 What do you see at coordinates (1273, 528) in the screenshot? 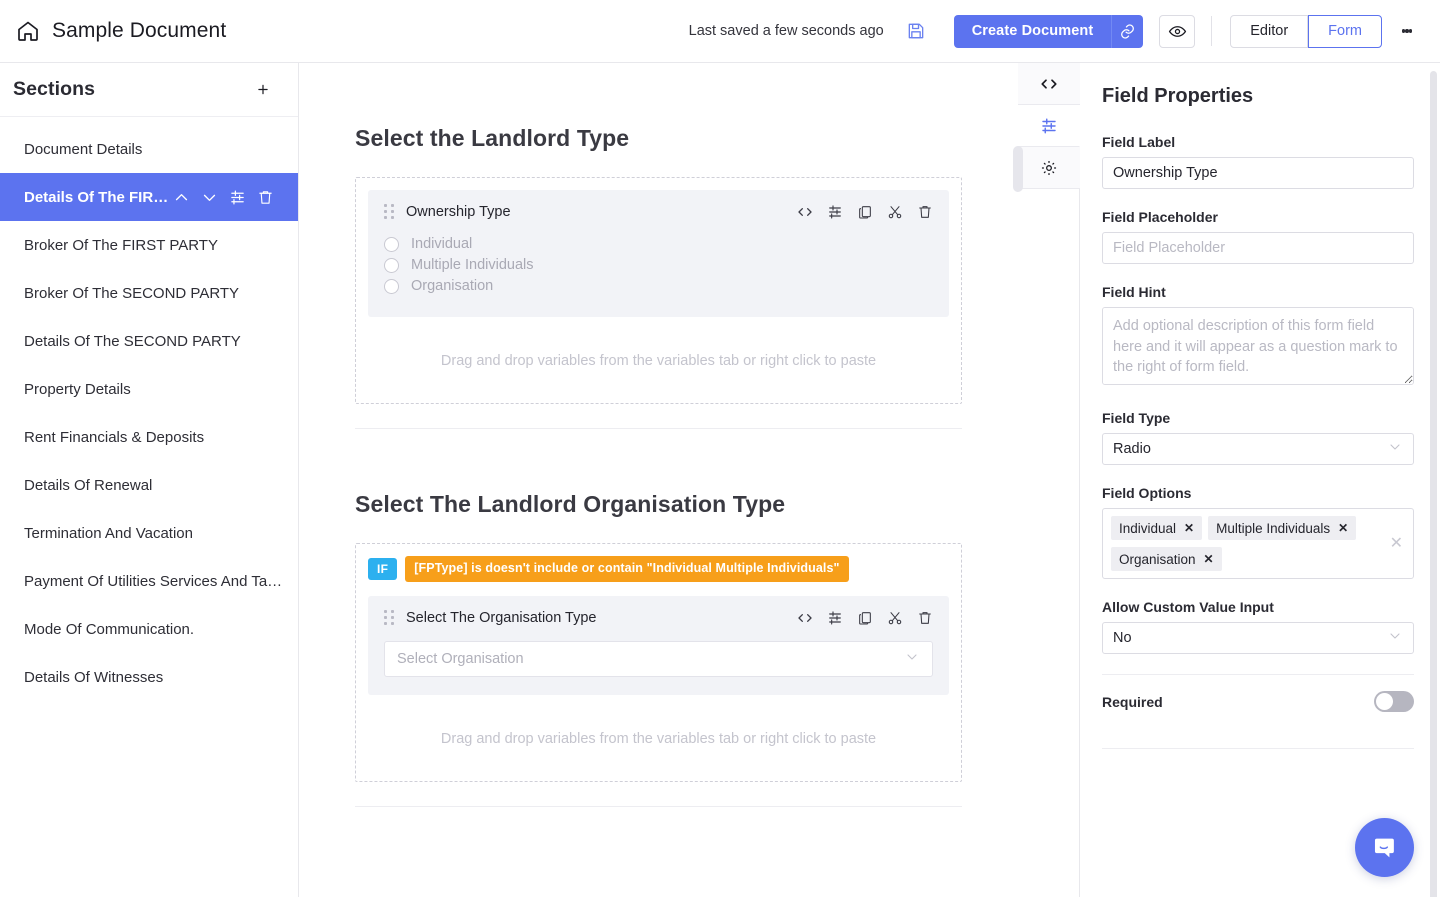
I see `option-tag-label: Multiple Individuals` at bounding box center [1273, 528].